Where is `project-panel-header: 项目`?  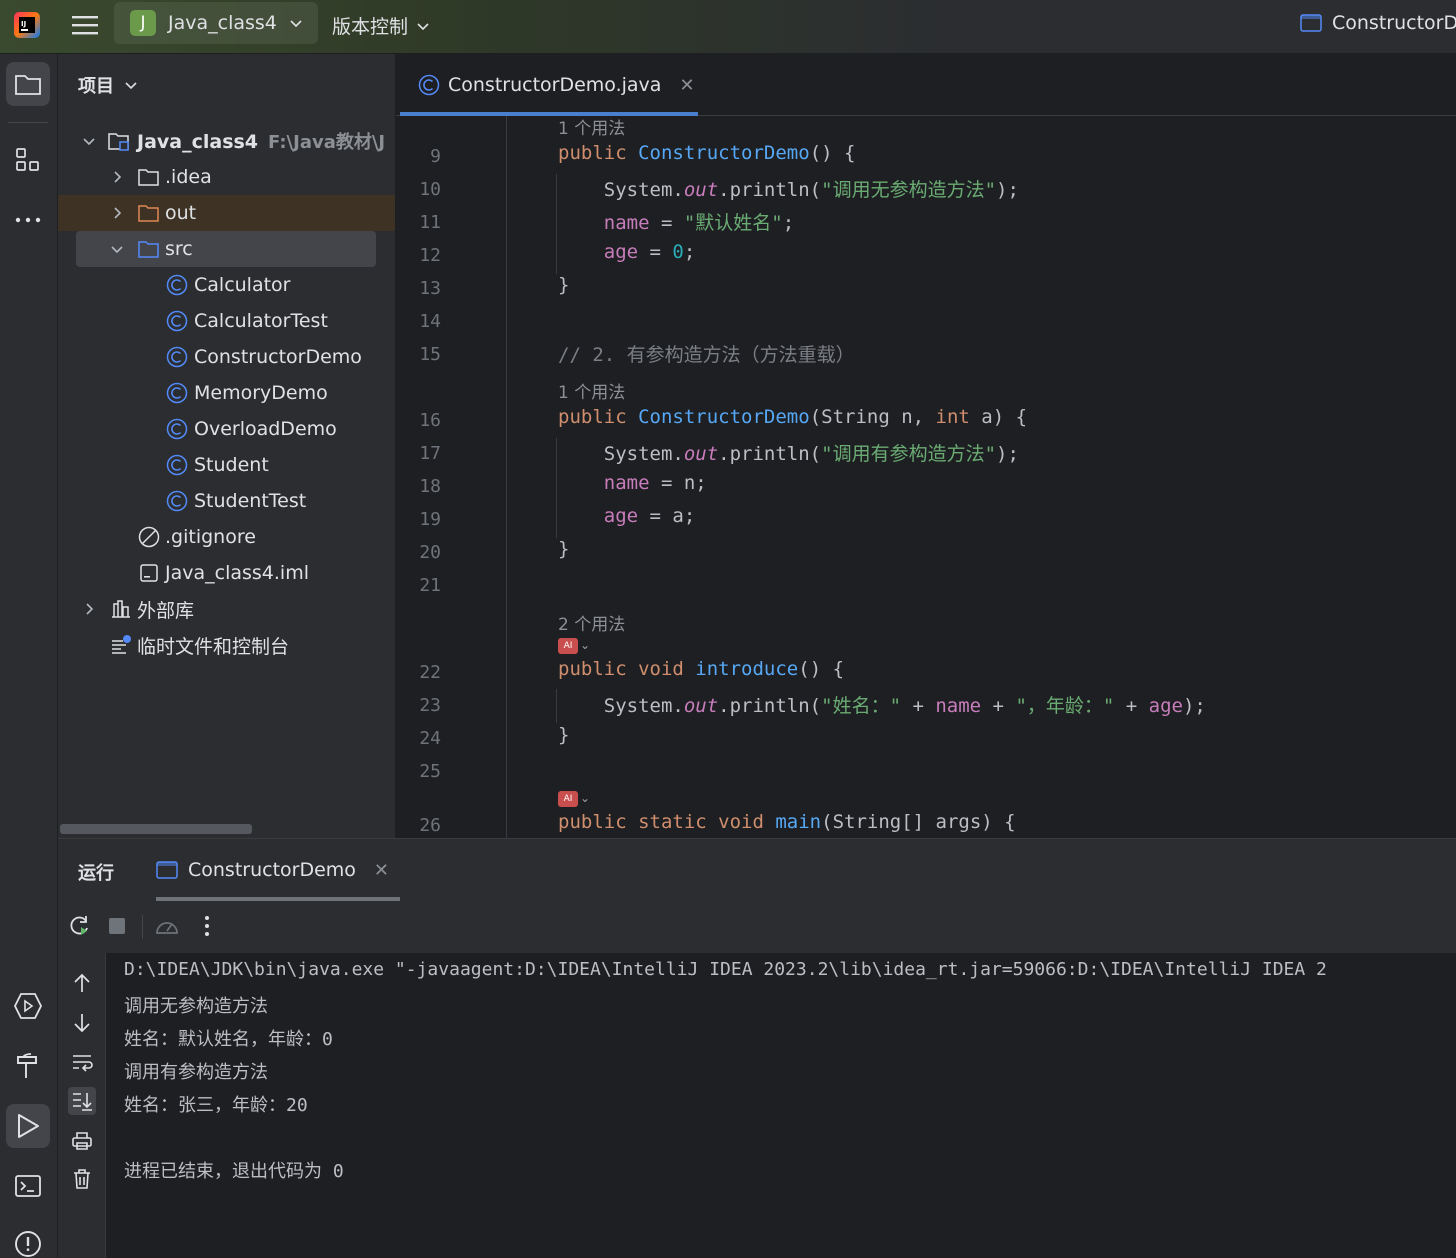
project-panel-header: 项目 is located at coordinates (108, 85).